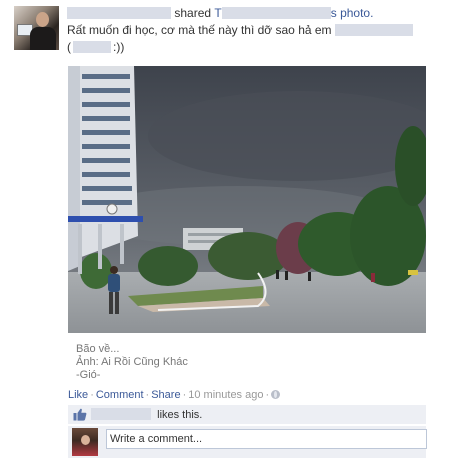 The image size is (462, 465). What do you see at coordinates (69, 47) in the screenshot?
I see `message-text: (` at bounding box center [69, 47].